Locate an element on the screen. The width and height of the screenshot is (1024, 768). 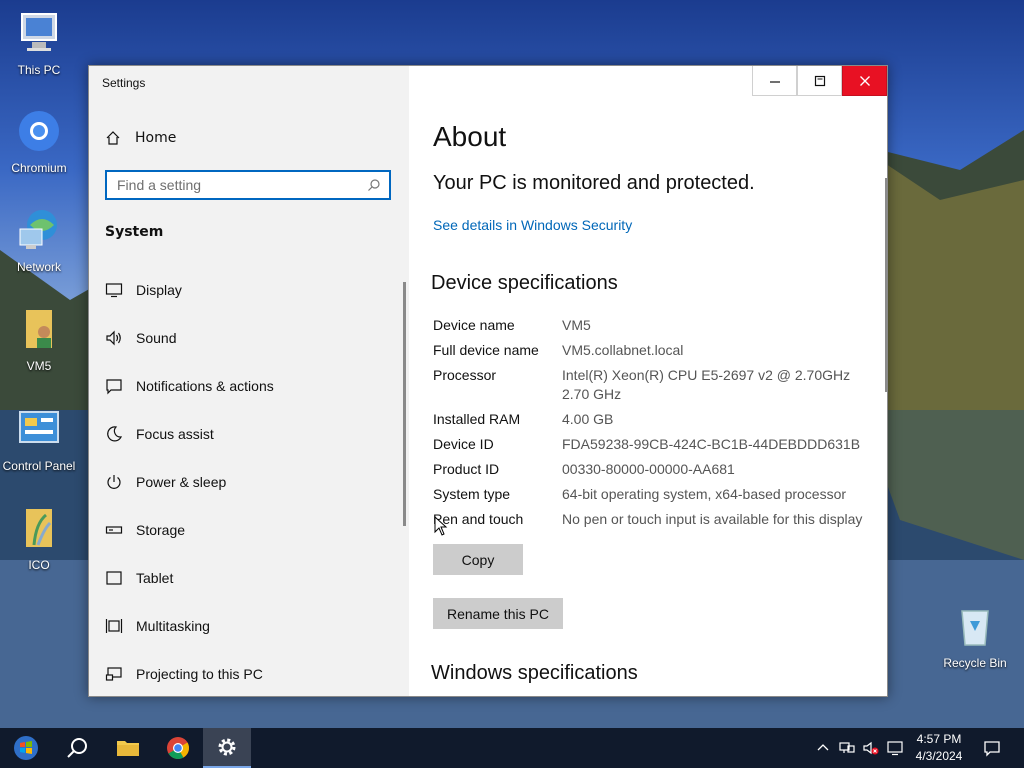
desktop-icon-chromium: Chromium is located at coordinates (39, 141).